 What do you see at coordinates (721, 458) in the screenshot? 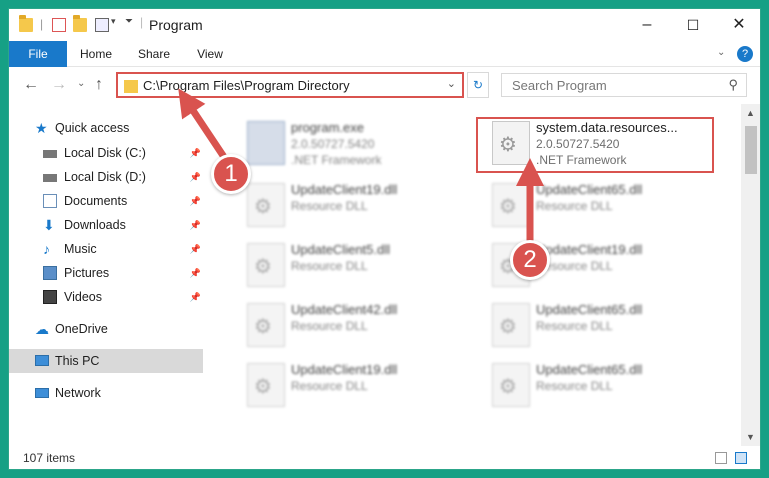
I see `details-view-icon` at bounding box center [721, 458].